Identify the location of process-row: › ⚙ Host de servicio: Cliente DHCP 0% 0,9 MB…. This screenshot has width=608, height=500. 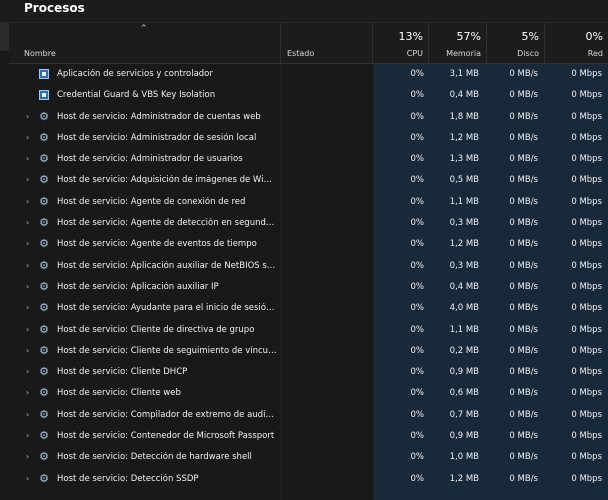
(304, 372).